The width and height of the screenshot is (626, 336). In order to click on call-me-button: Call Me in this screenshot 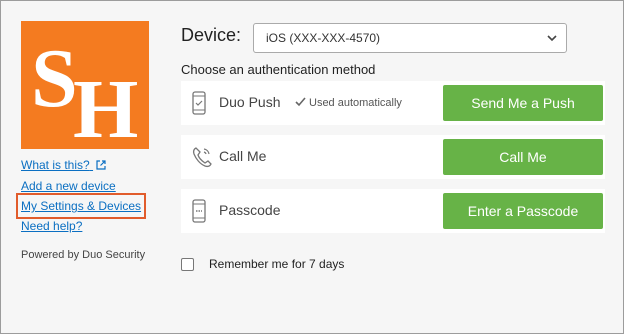, I will do `click(523, 157)`.